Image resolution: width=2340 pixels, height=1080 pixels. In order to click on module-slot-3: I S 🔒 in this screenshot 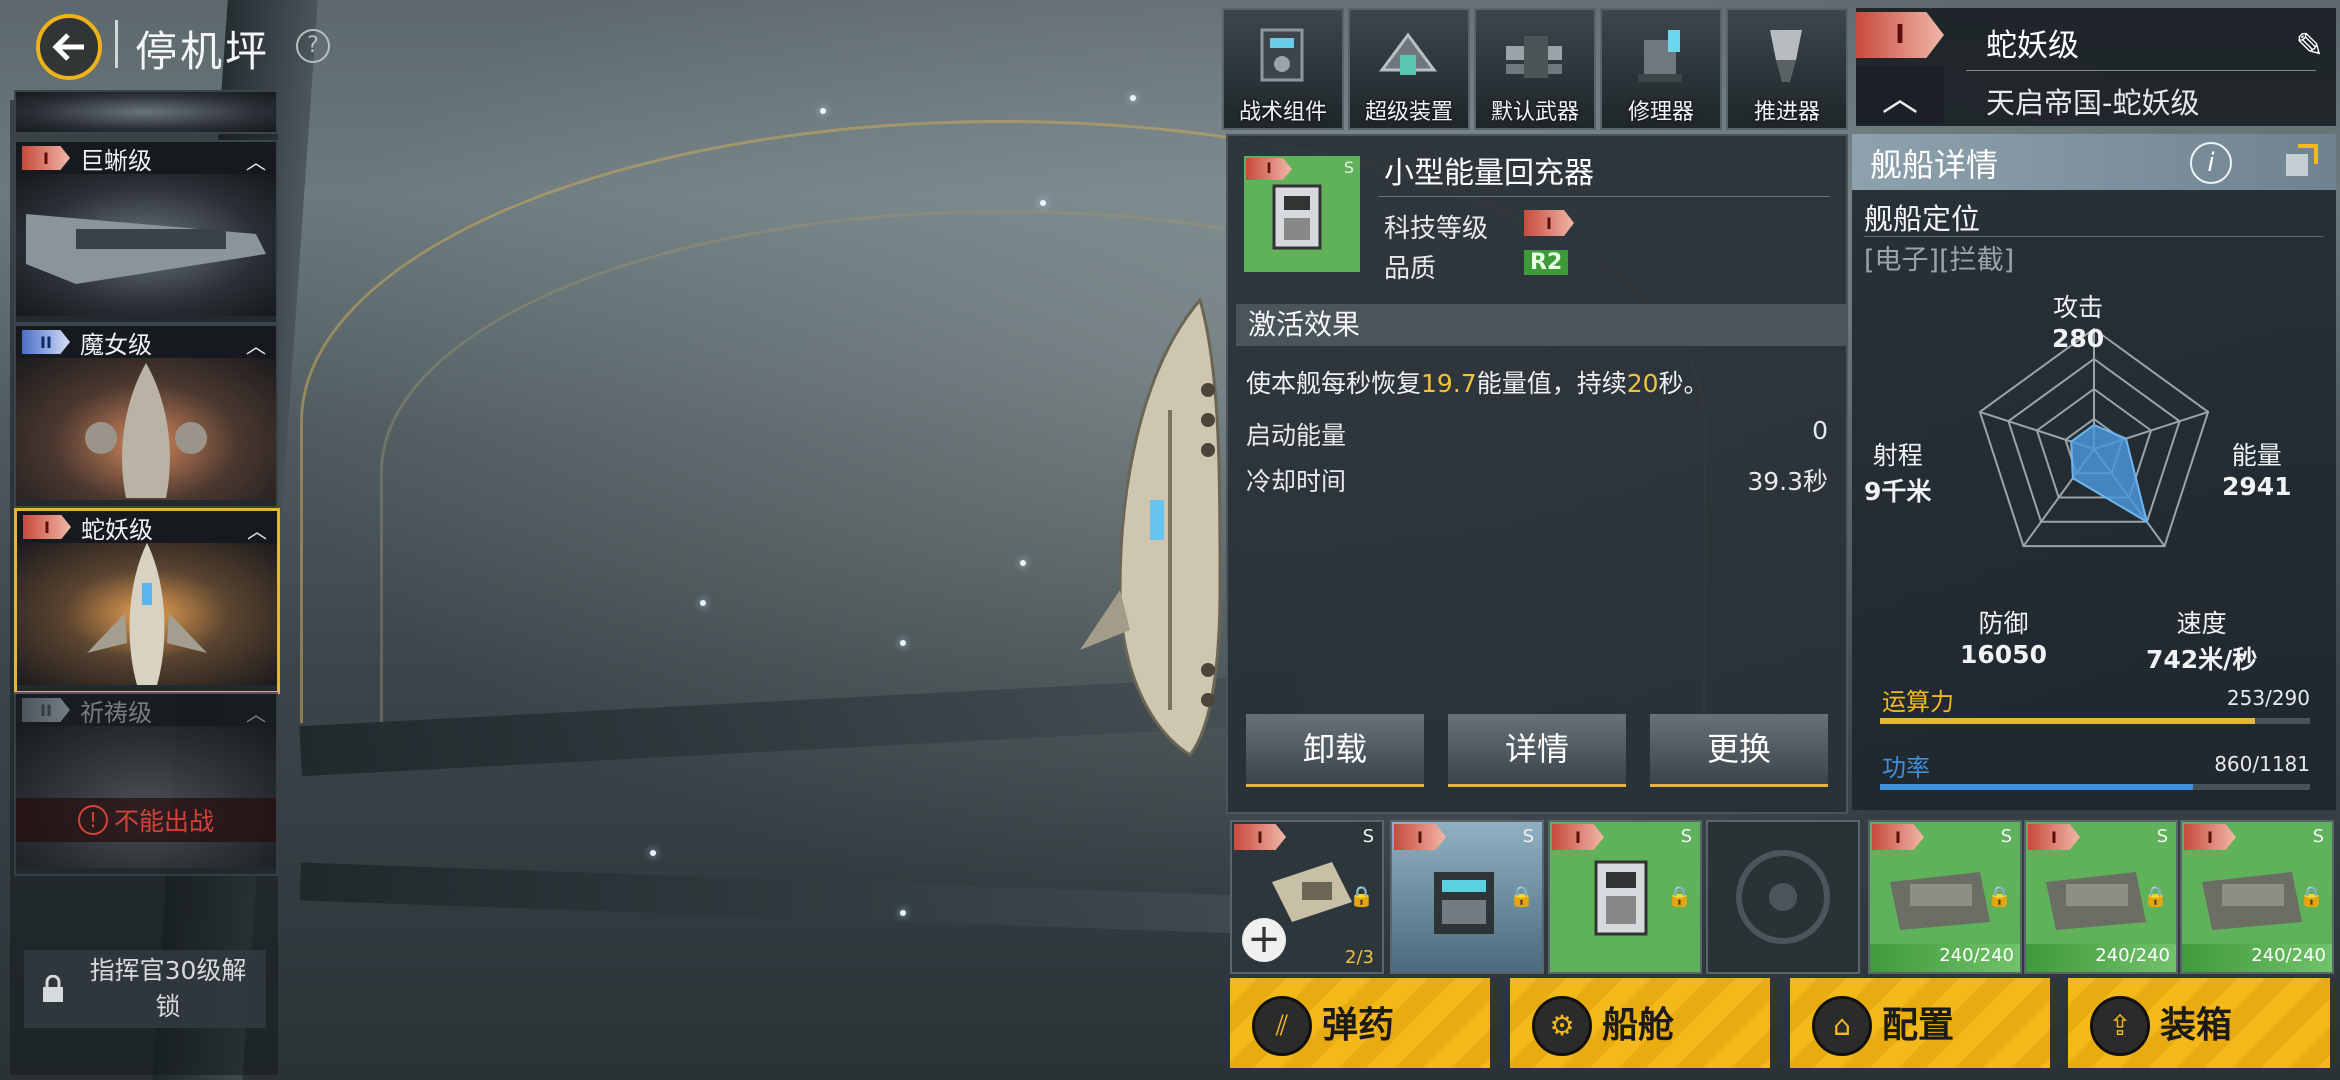, I will do `click(1625, 897)`.